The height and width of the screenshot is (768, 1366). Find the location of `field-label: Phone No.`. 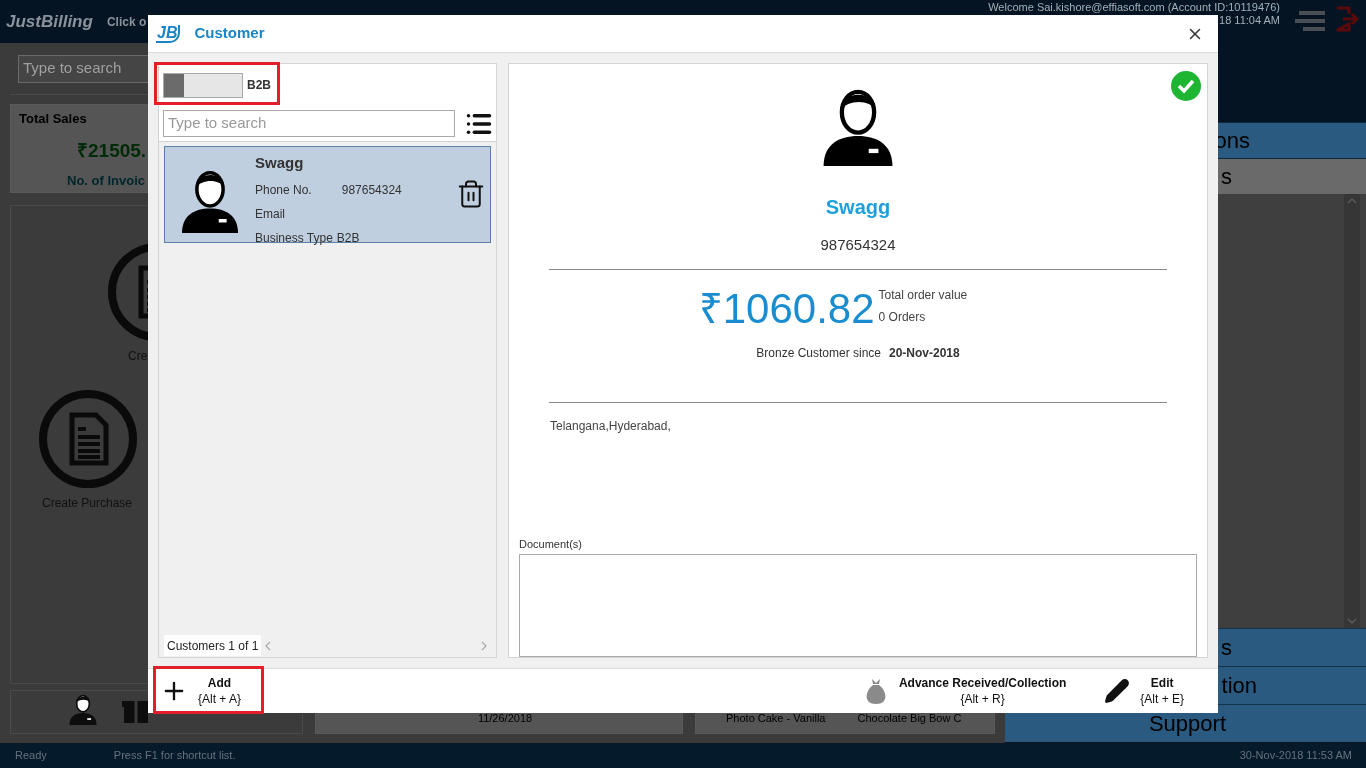

field-label: Phone No. is located at coordinates (283, 190).